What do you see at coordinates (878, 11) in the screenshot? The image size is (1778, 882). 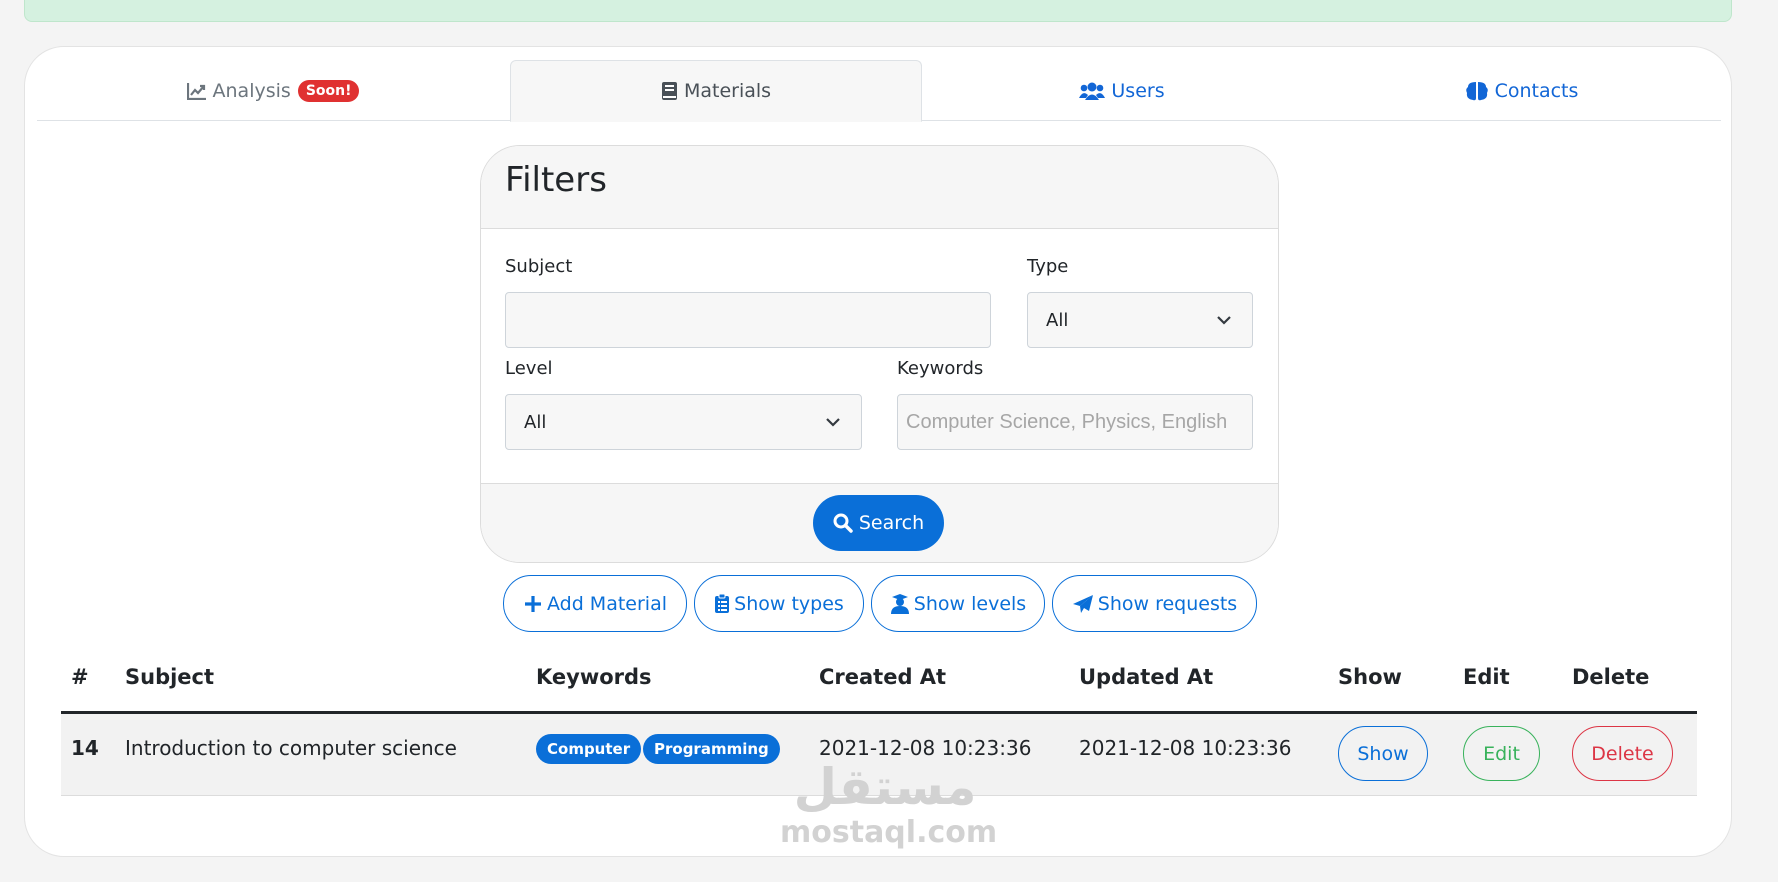 I see `success-alert` at bounding box center [878, 11].